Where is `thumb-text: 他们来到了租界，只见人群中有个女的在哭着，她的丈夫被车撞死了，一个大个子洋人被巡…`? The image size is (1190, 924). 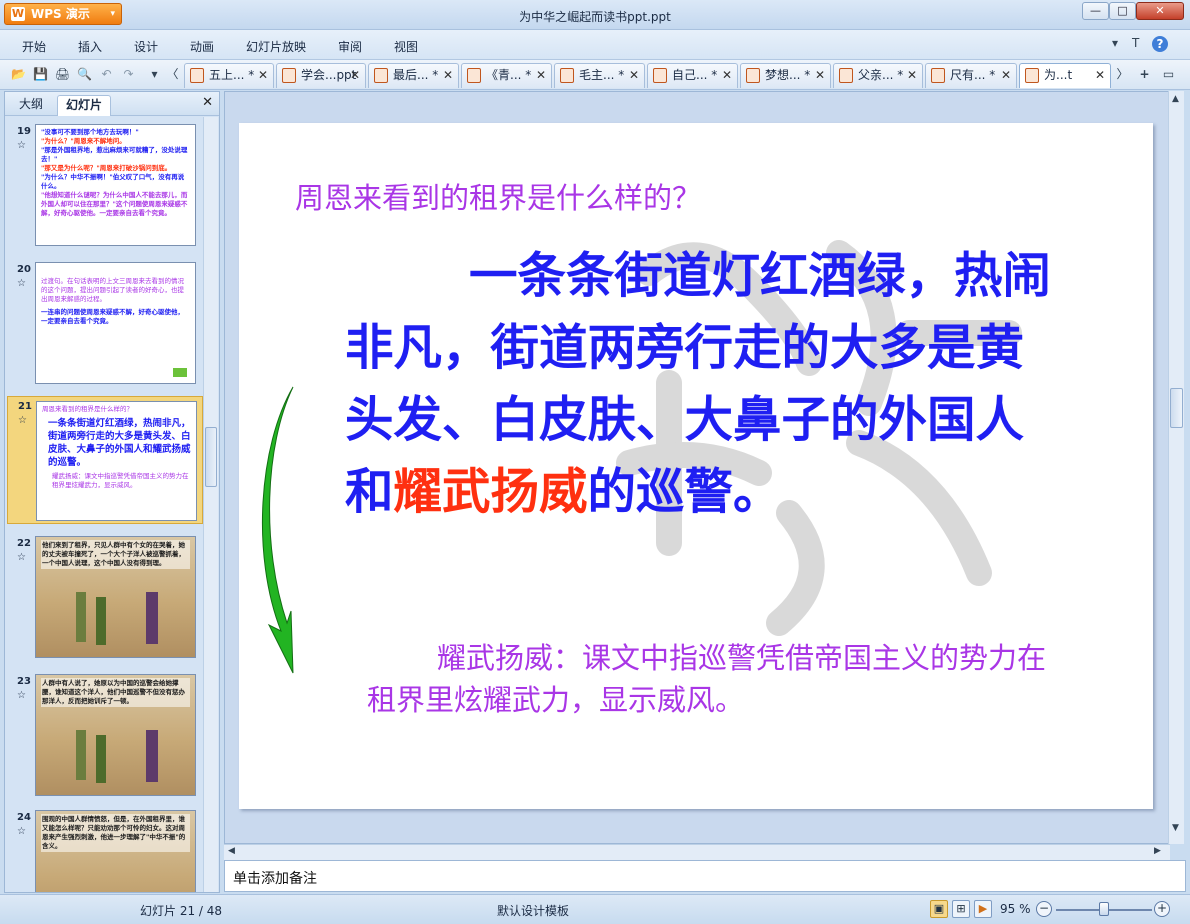
thumb-text: 他们来到了租界，只见人群中有个女的在哭着，她的丈夫被车撞死了，一个大个子洋人被巡… is located at coordinates (115, 554).